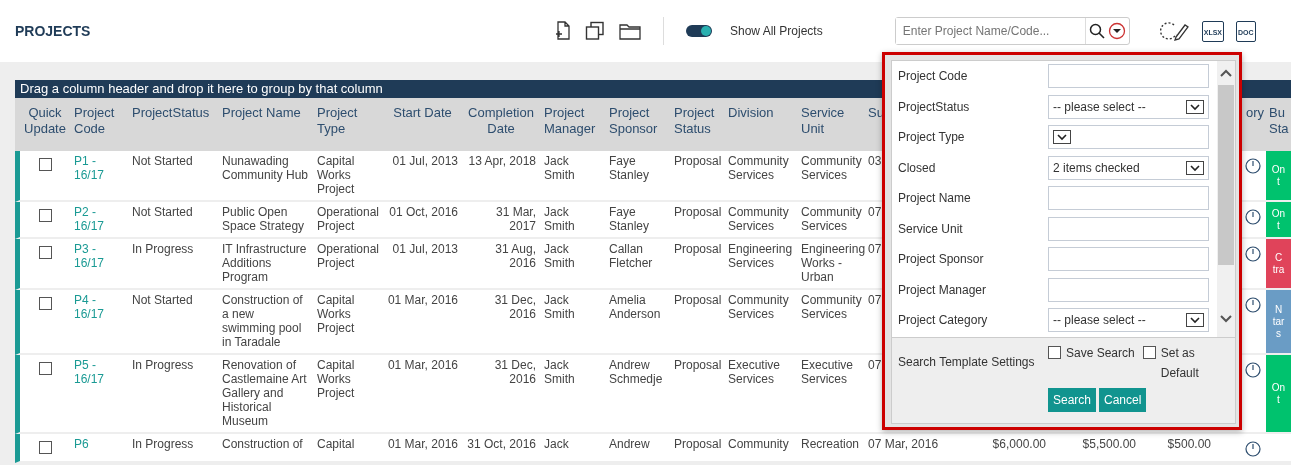  What do you see at coordinates (943, 289) in the screenshot?
I see `field-label: Project Manager` at bounding box center [943, 289].